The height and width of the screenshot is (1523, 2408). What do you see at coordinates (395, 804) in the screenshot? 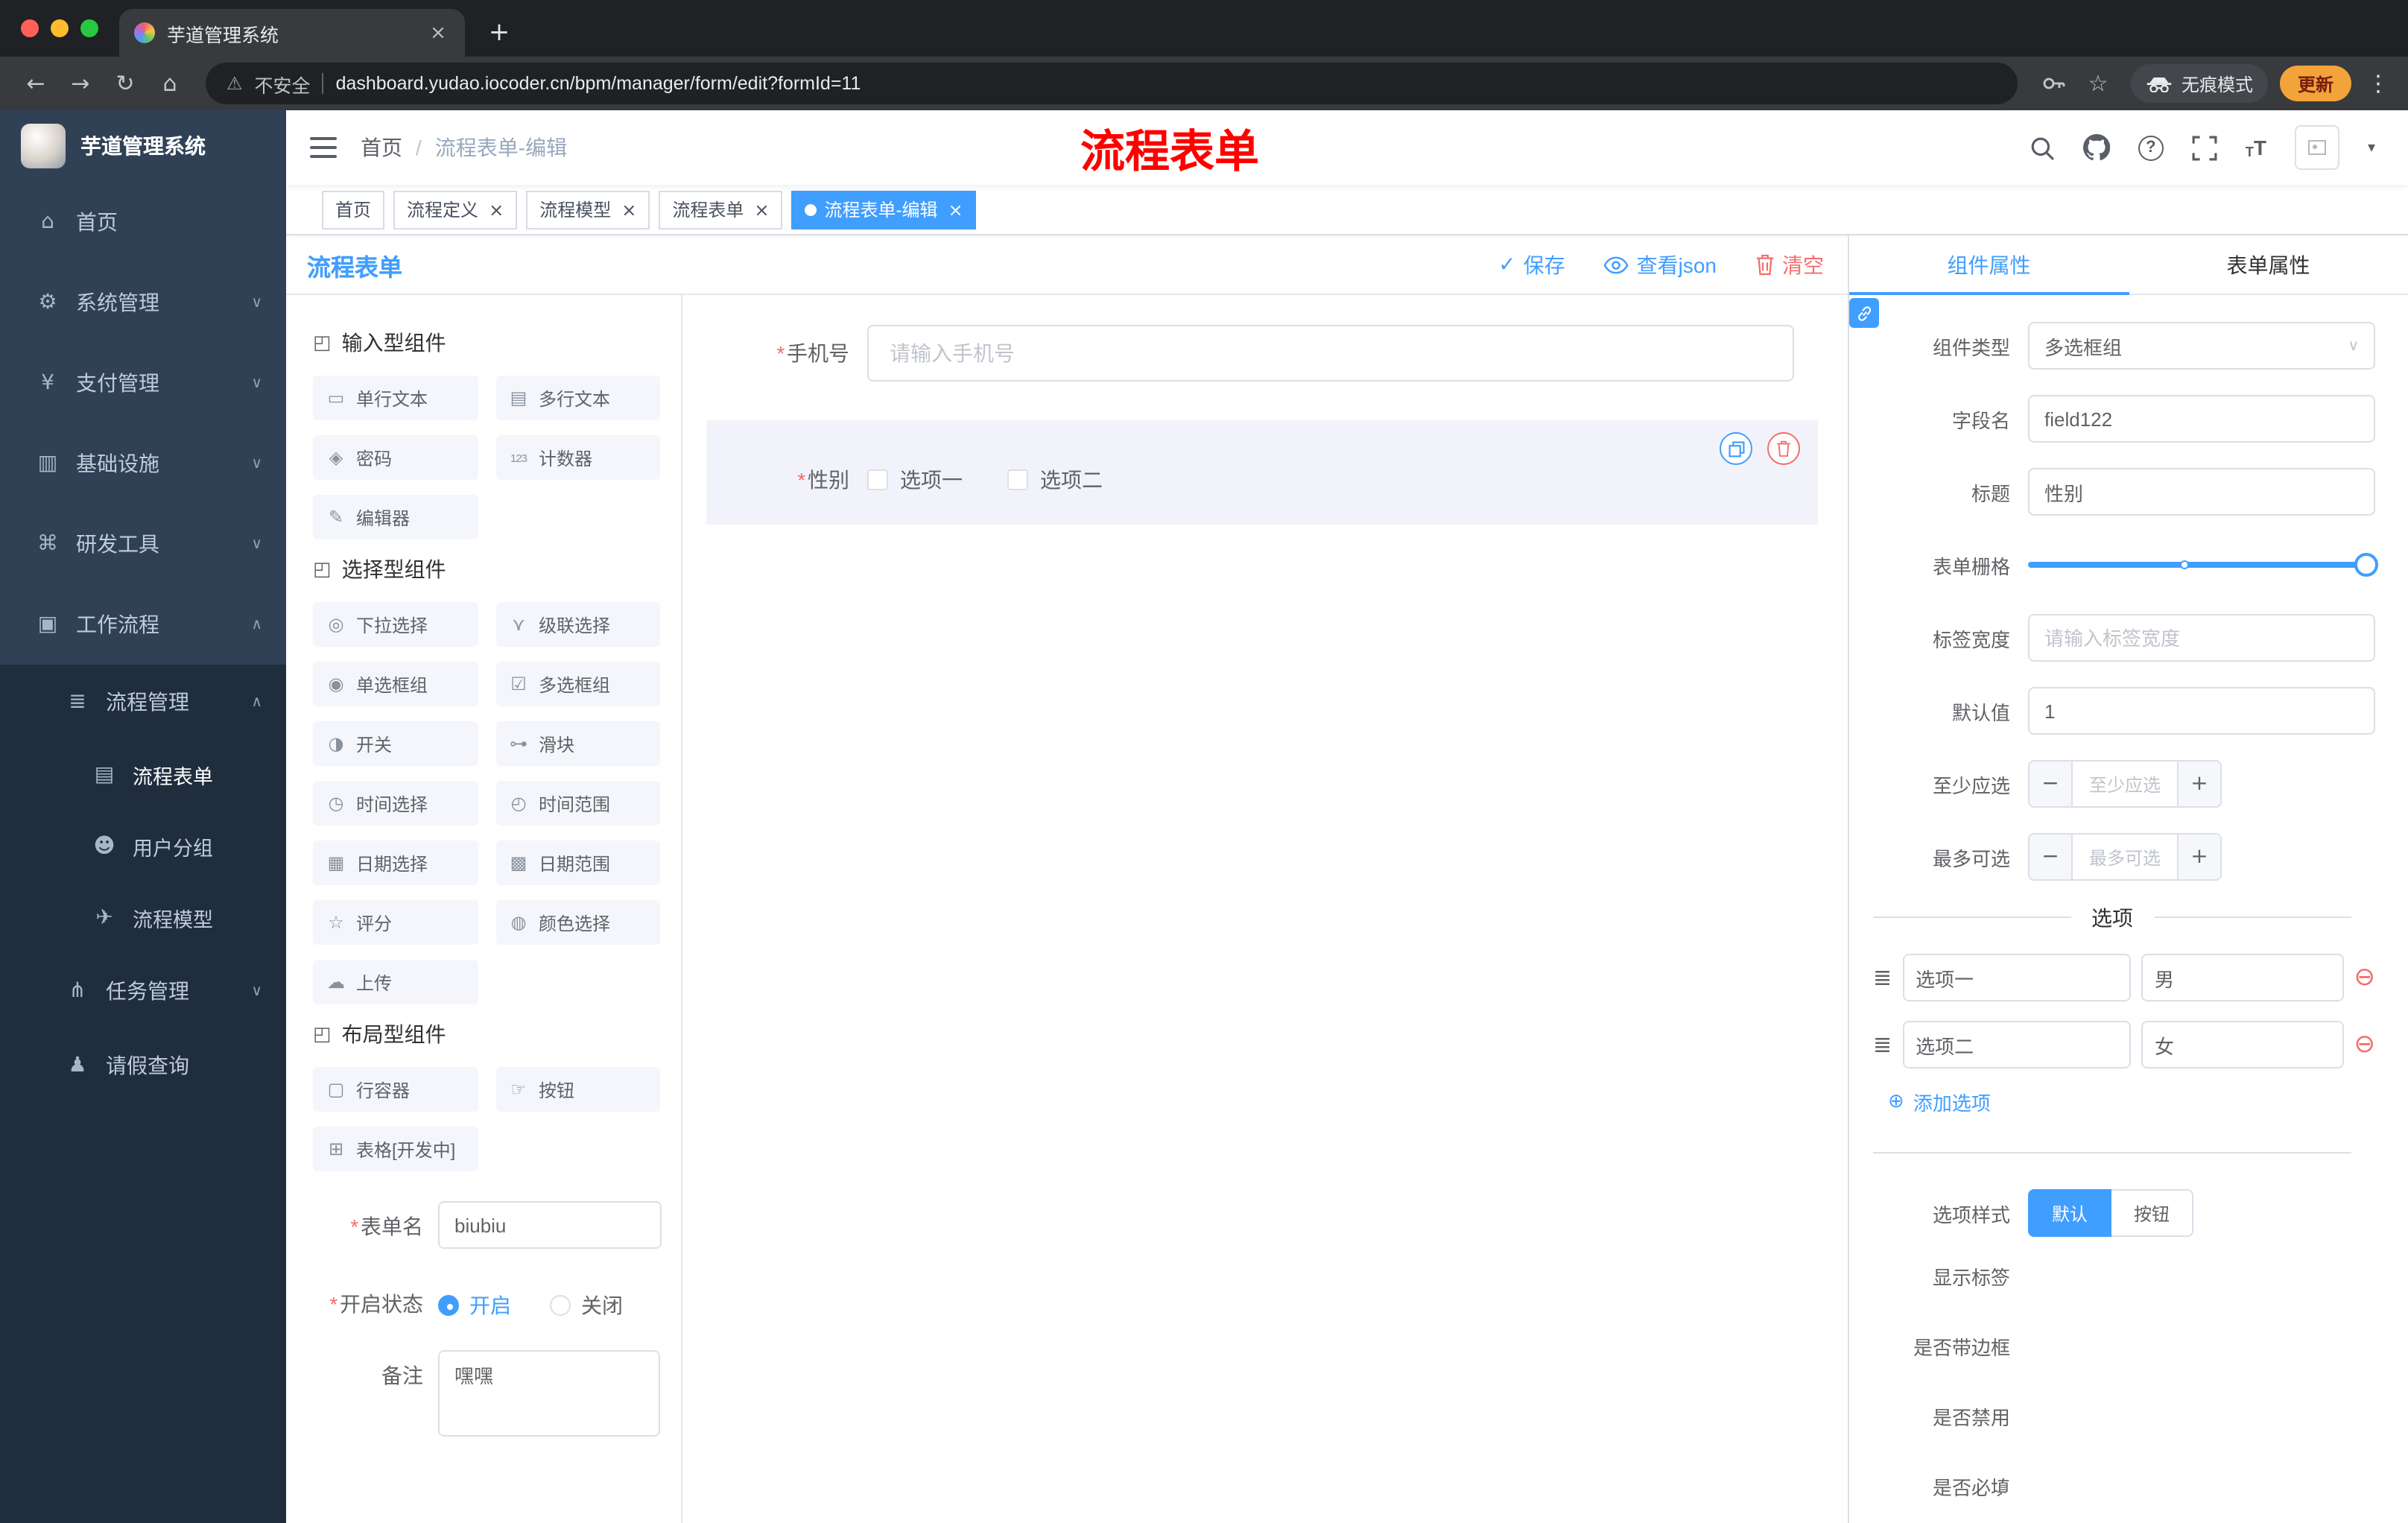
I see `component-time-picker: ◷ 时间选择` at bounding box center [395, 804].